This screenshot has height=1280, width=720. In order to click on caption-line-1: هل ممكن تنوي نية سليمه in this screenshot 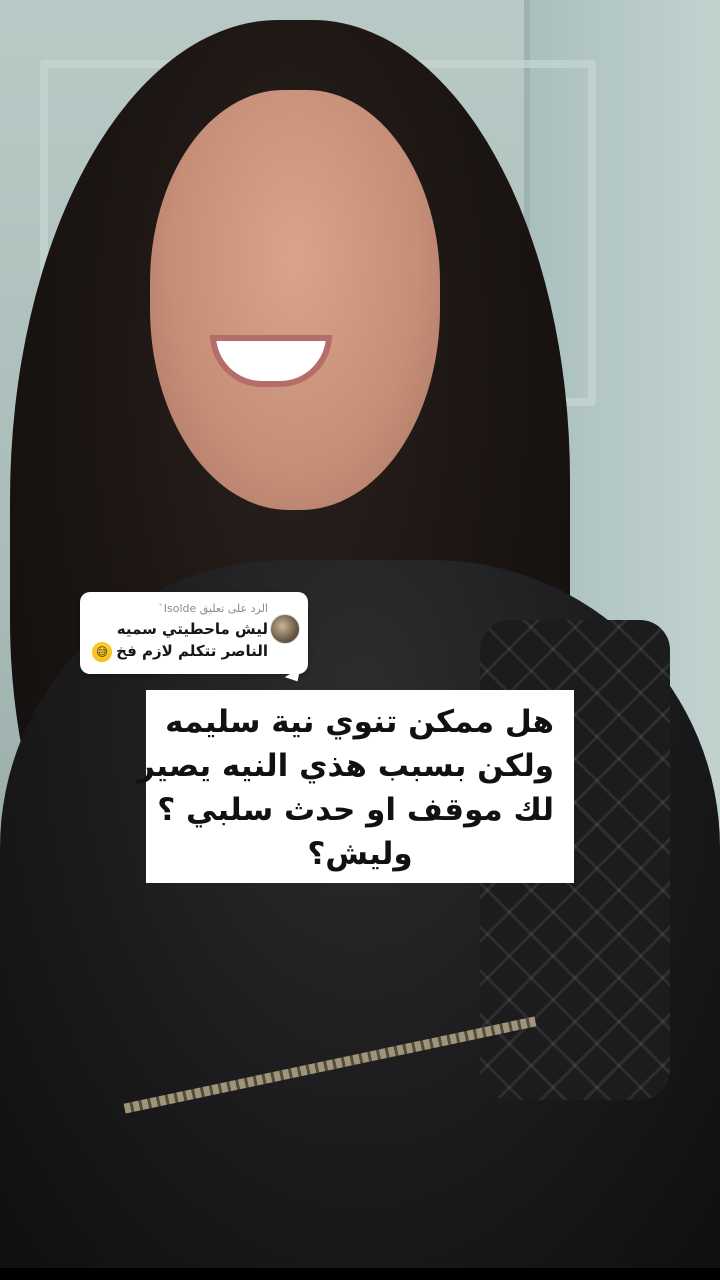, I will do `click(359, 722)`.